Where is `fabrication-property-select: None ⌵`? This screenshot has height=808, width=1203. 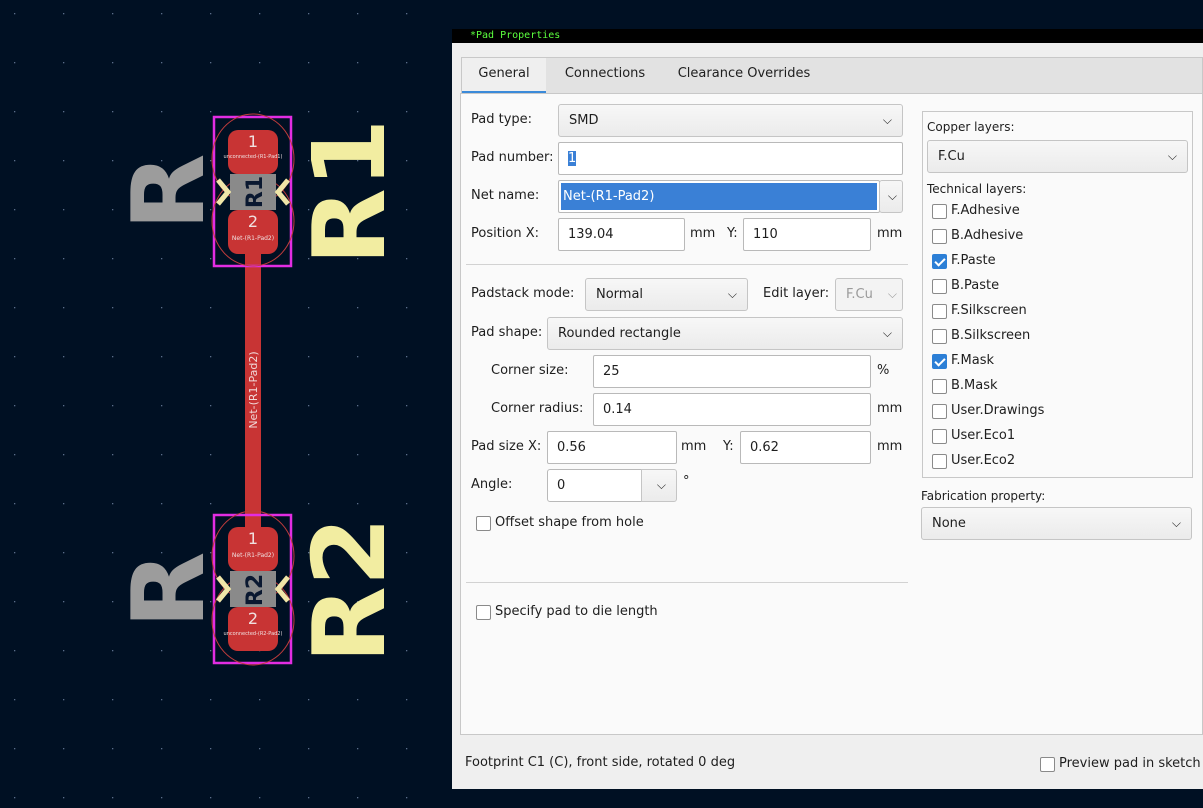 fabrication-property-select: None ⌵ is located at coordinates (1056, 523).